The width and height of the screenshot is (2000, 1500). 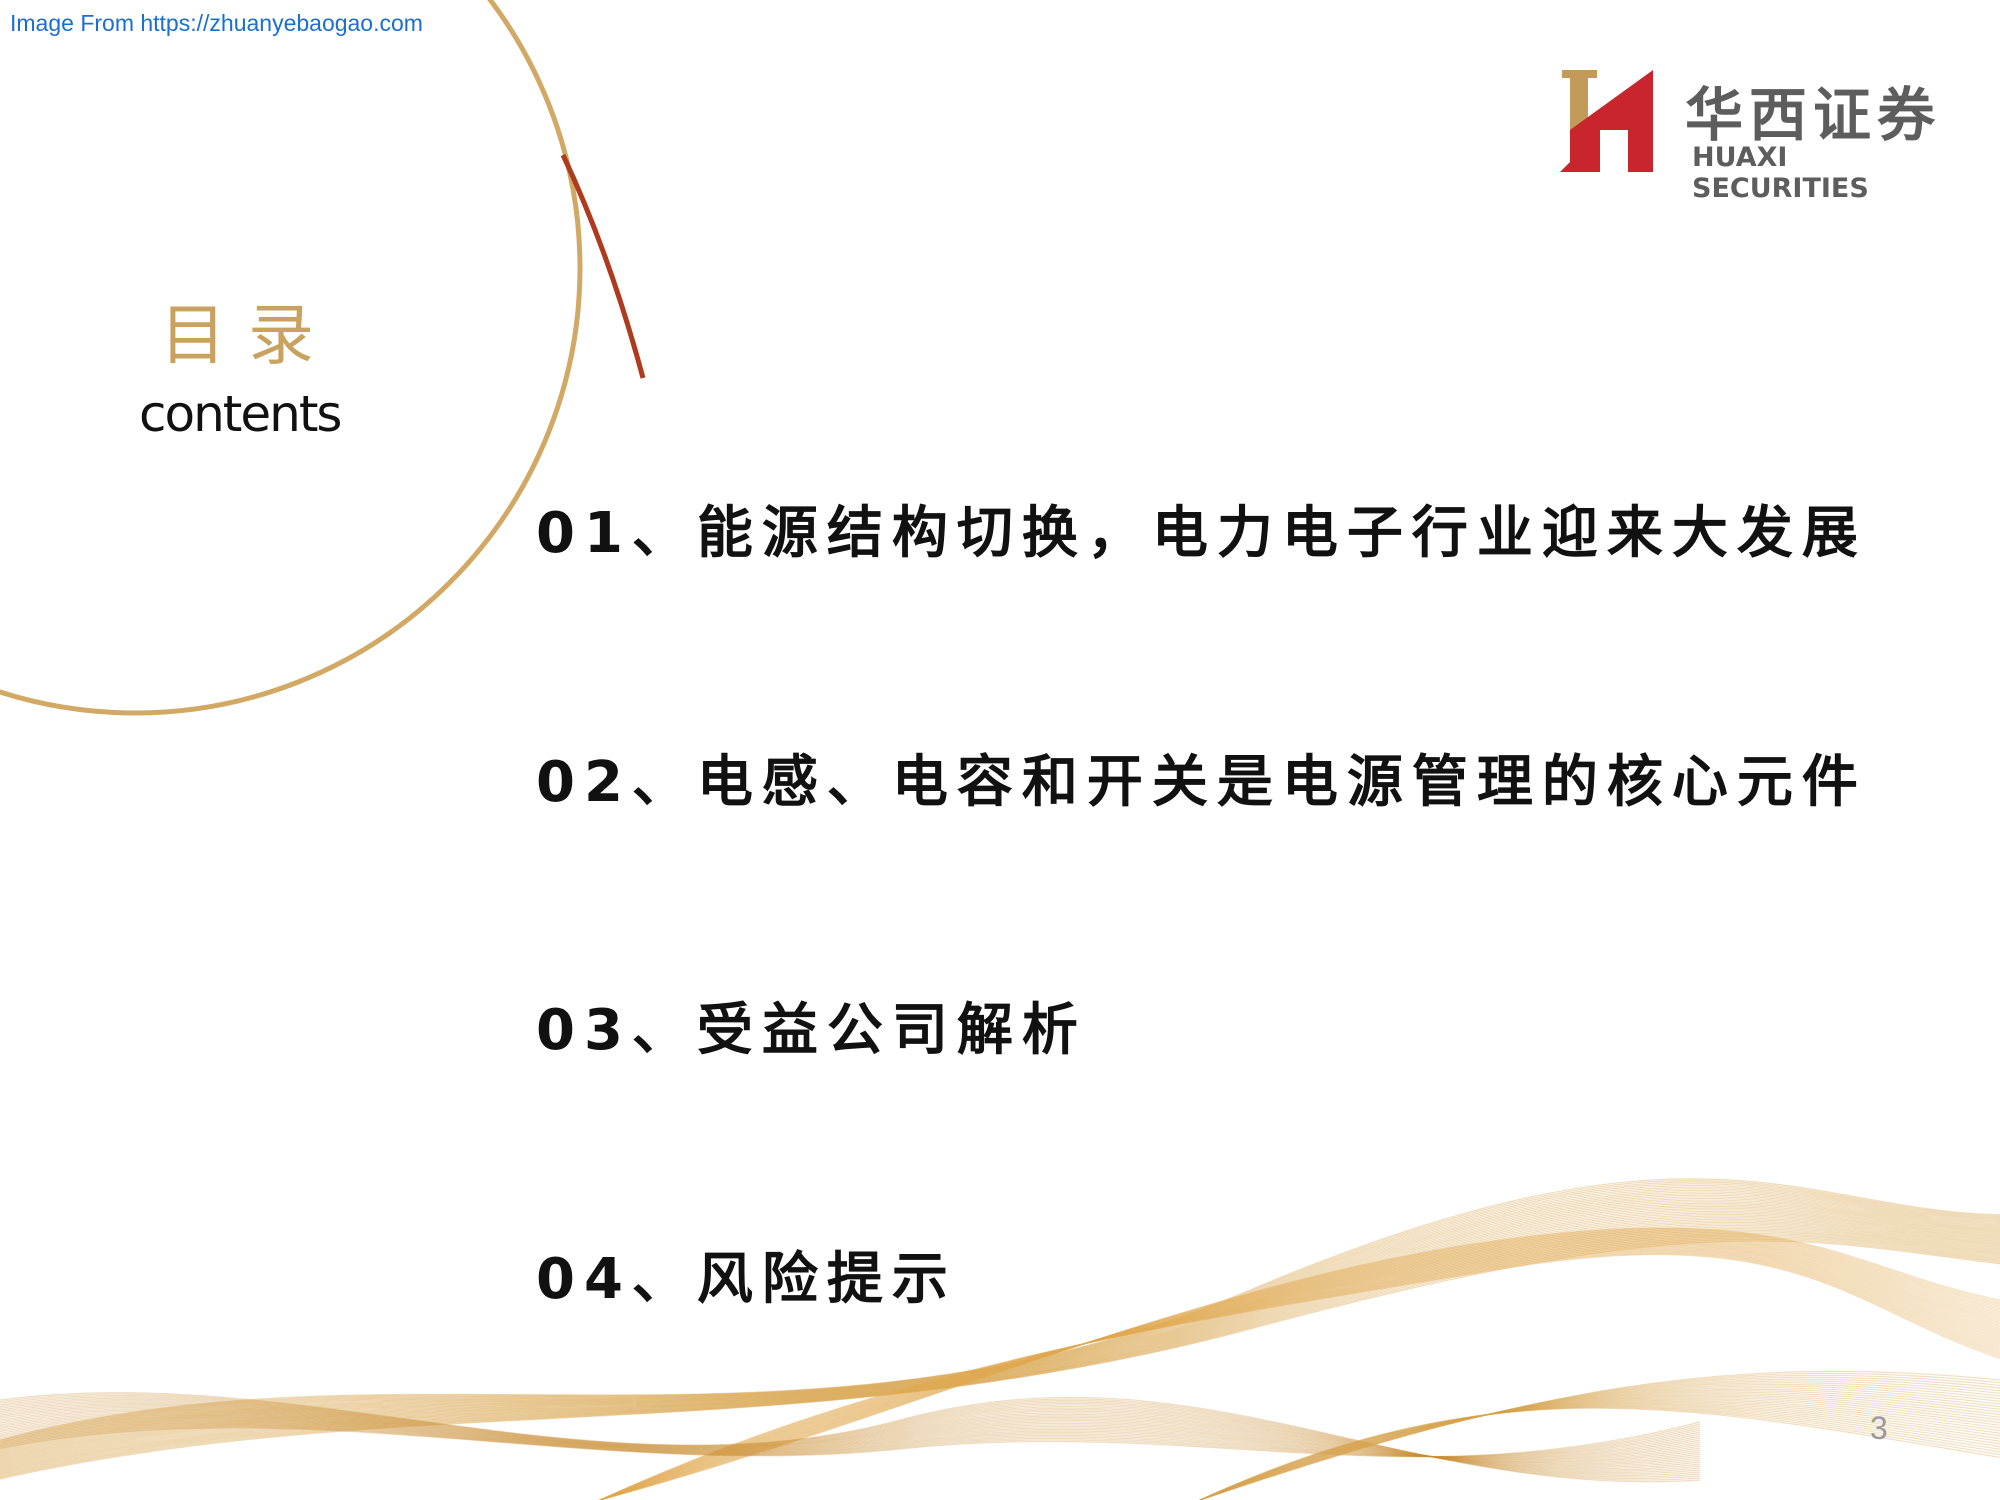 I want to click on toc-title-cn: 目录, so click(x=248, y=335).